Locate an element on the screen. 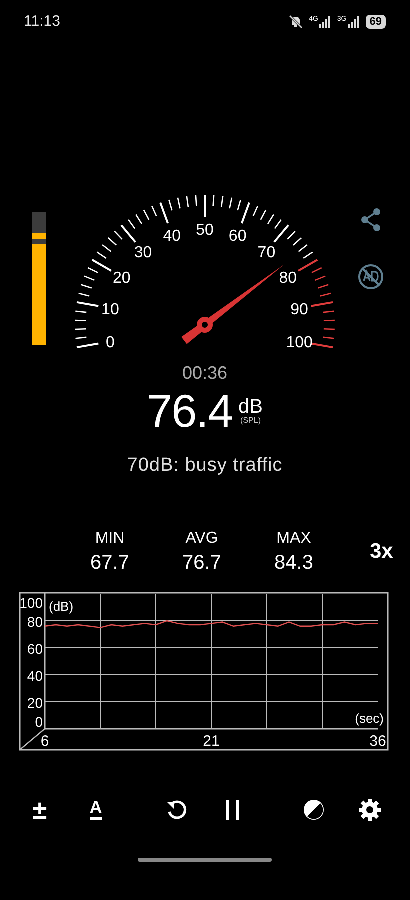 This screenshot has height=900, width=410. zoom-button: 3x is located at coordinates (382, 552).